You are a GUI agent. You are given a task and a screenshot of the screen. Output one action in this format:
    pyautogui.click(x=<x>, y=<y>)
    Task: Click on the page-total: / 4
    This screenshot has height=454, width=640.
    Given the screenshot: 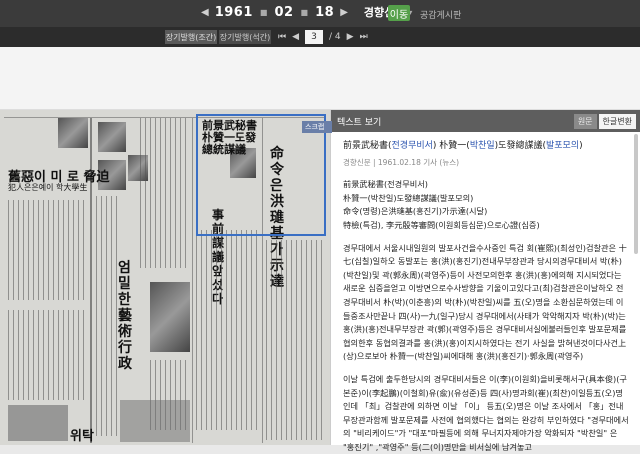 What is the action you would take?
    pyautogui.click(x=335, y=37)
    